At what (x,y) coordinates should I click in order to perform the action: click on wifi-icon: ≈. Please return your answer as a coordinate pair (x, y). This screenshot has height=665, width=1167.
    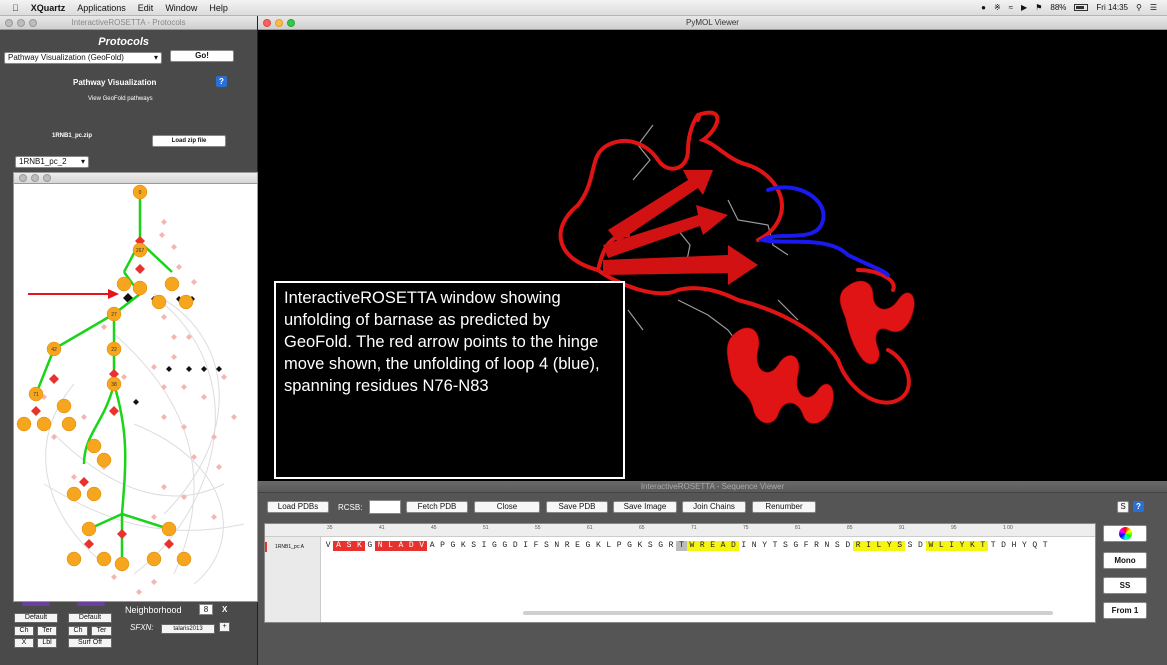
    Looking at the image, I should click on (1011, 7).